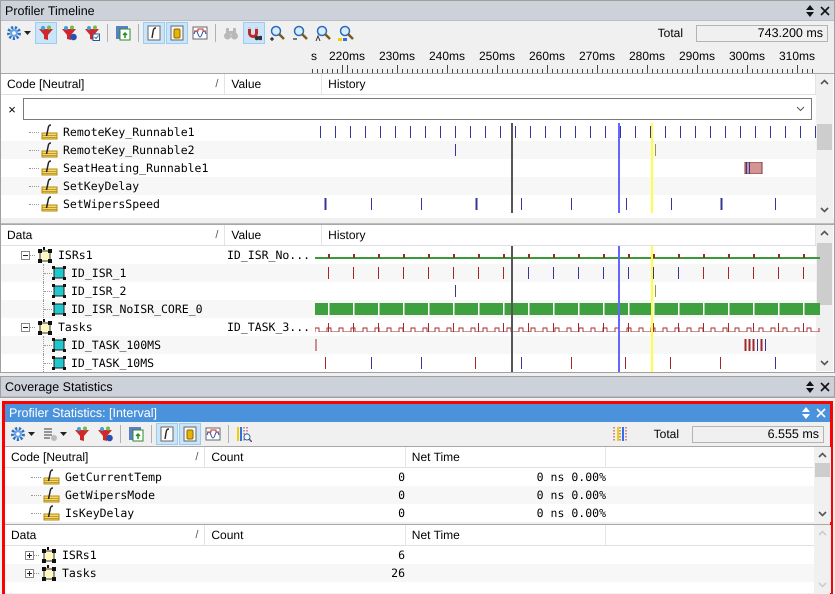 This screenshot has width=835, height=594. Describe the element at coordinates (200, 33) in the screenshot. I see `wave-icon` at that location.